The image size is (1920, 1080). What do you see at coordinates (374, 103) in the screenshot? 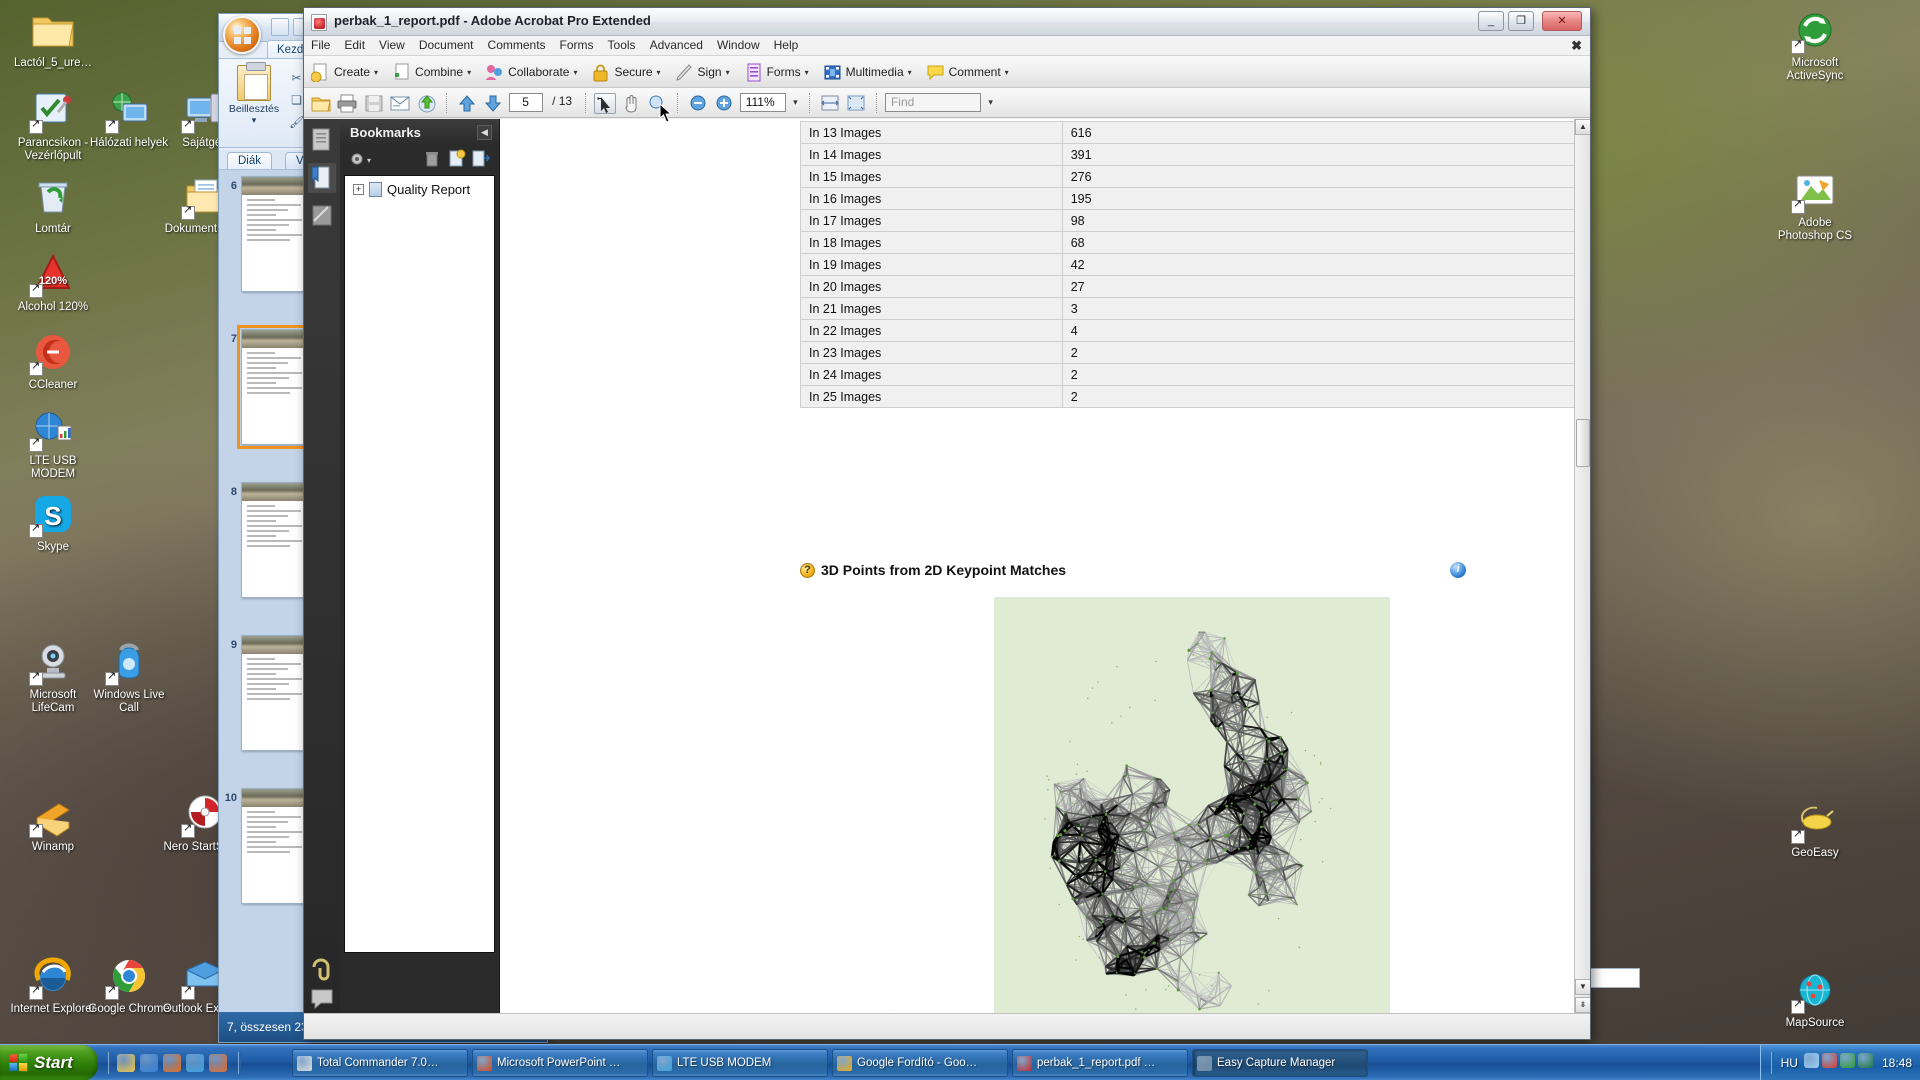
I see `save-icon` at bounding box center [374, 103].